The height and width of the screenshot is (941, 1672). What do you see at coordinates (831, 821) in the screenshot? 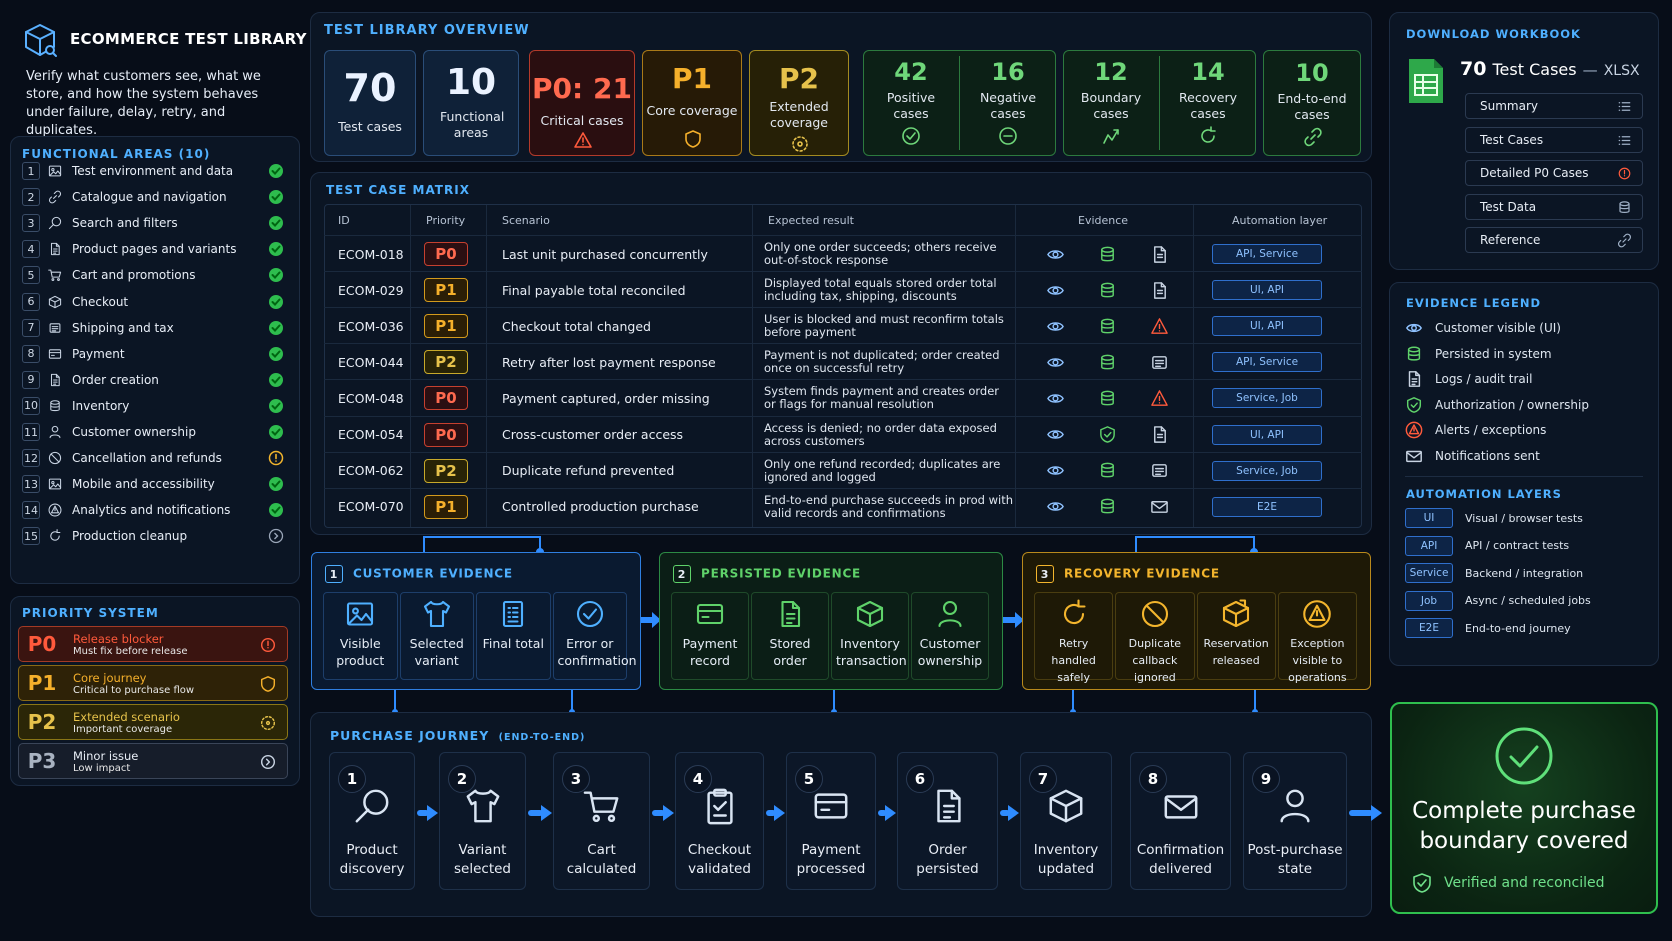
I see `journey-step-5: 5 Payment processed` at bounding box center [831, 821].